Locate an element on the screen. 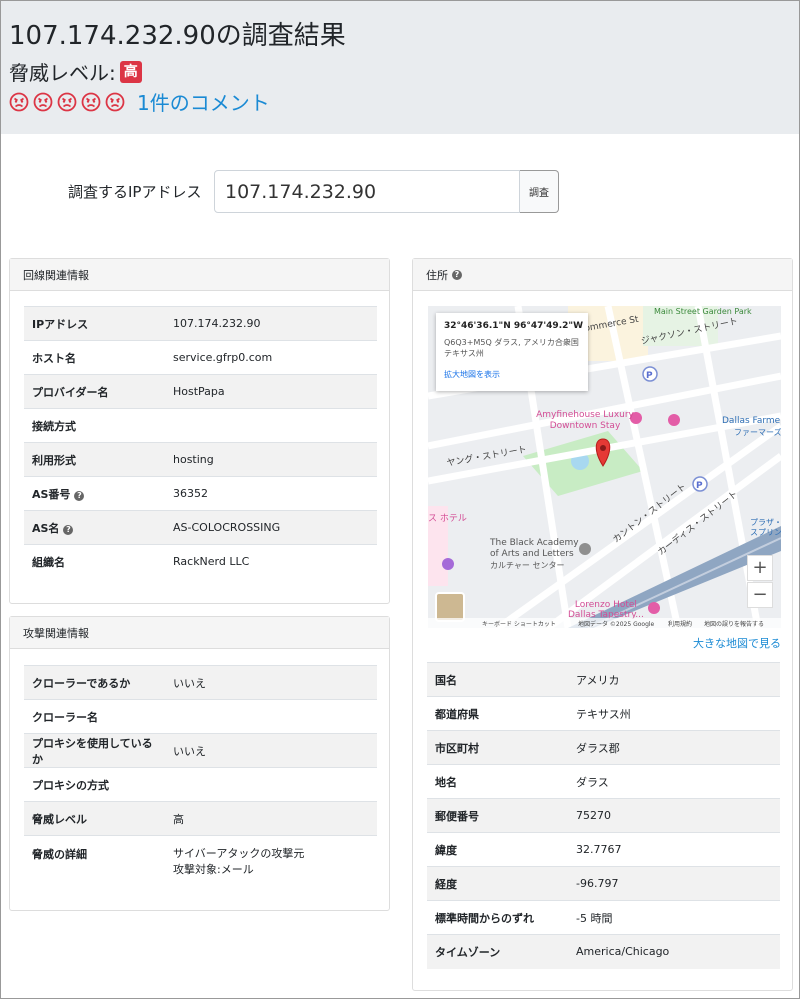 Image resolution: width=800 pixels, height=999 pixels. large-map-link: 大きな地図で見る is located at coordinates (737, 643).